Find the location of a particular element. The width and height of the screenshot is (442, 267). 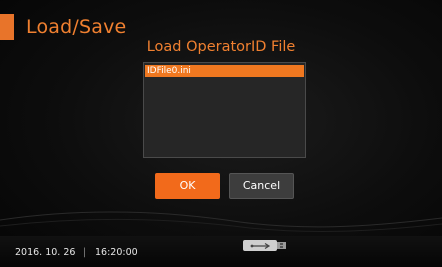

file-list-item: IDFile0.ini is located at coordinates (224, 71).